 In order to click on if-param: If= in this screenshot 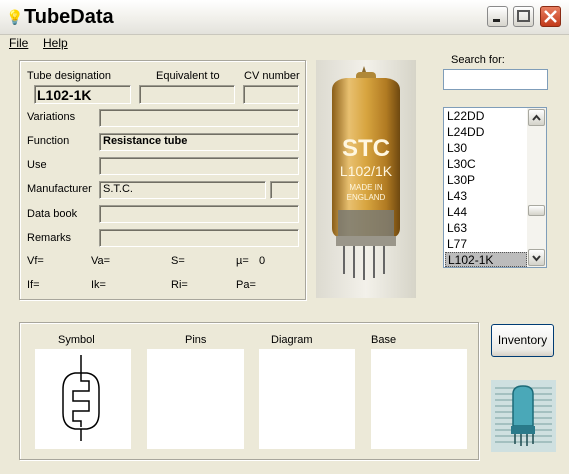, I will do `click(33, 285)`.